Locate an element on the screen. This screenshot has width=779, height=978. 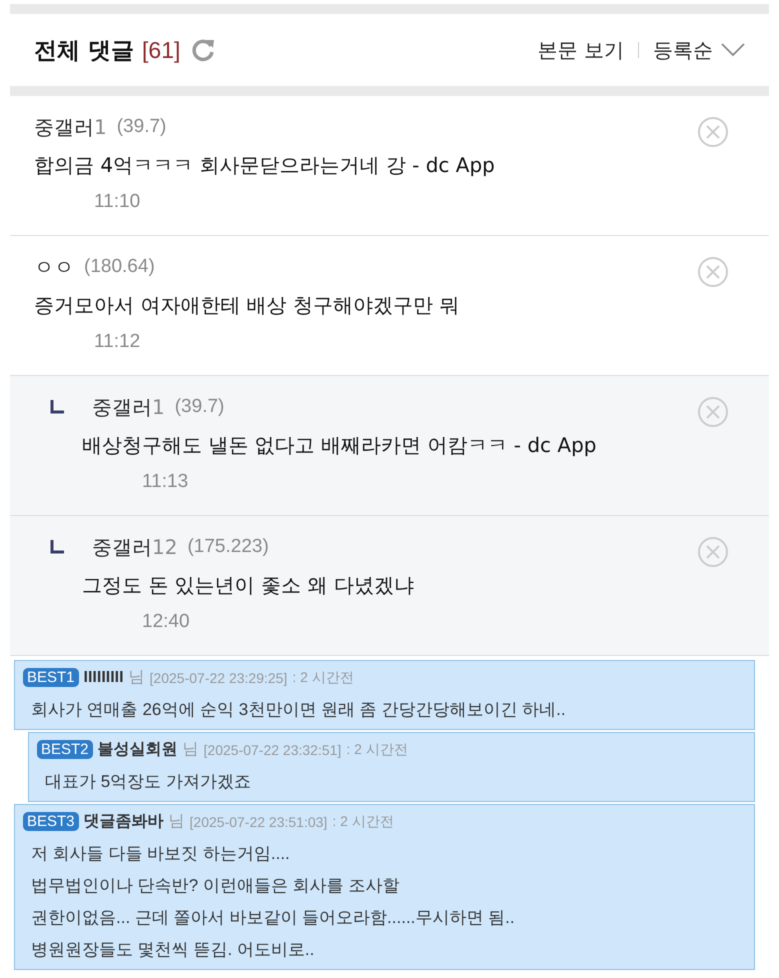
comment-text: 권한이없음... 근데 쫄아서 바보같이 들어오라함......무시하면 됨.. is located at coordinates (273, 918).